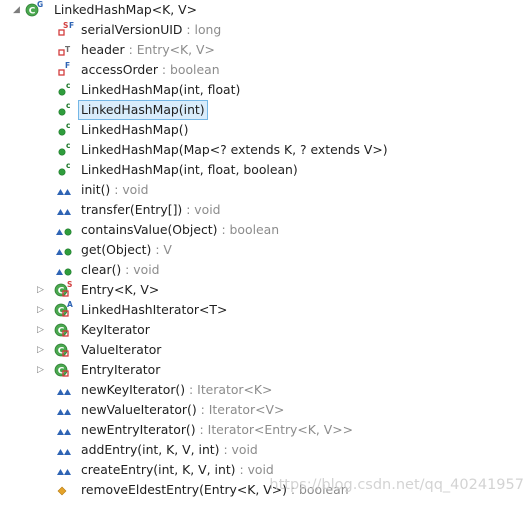 This screenshot has height=505, width=532. I want to click on member-name: EntryIterator, so click(121, 369).